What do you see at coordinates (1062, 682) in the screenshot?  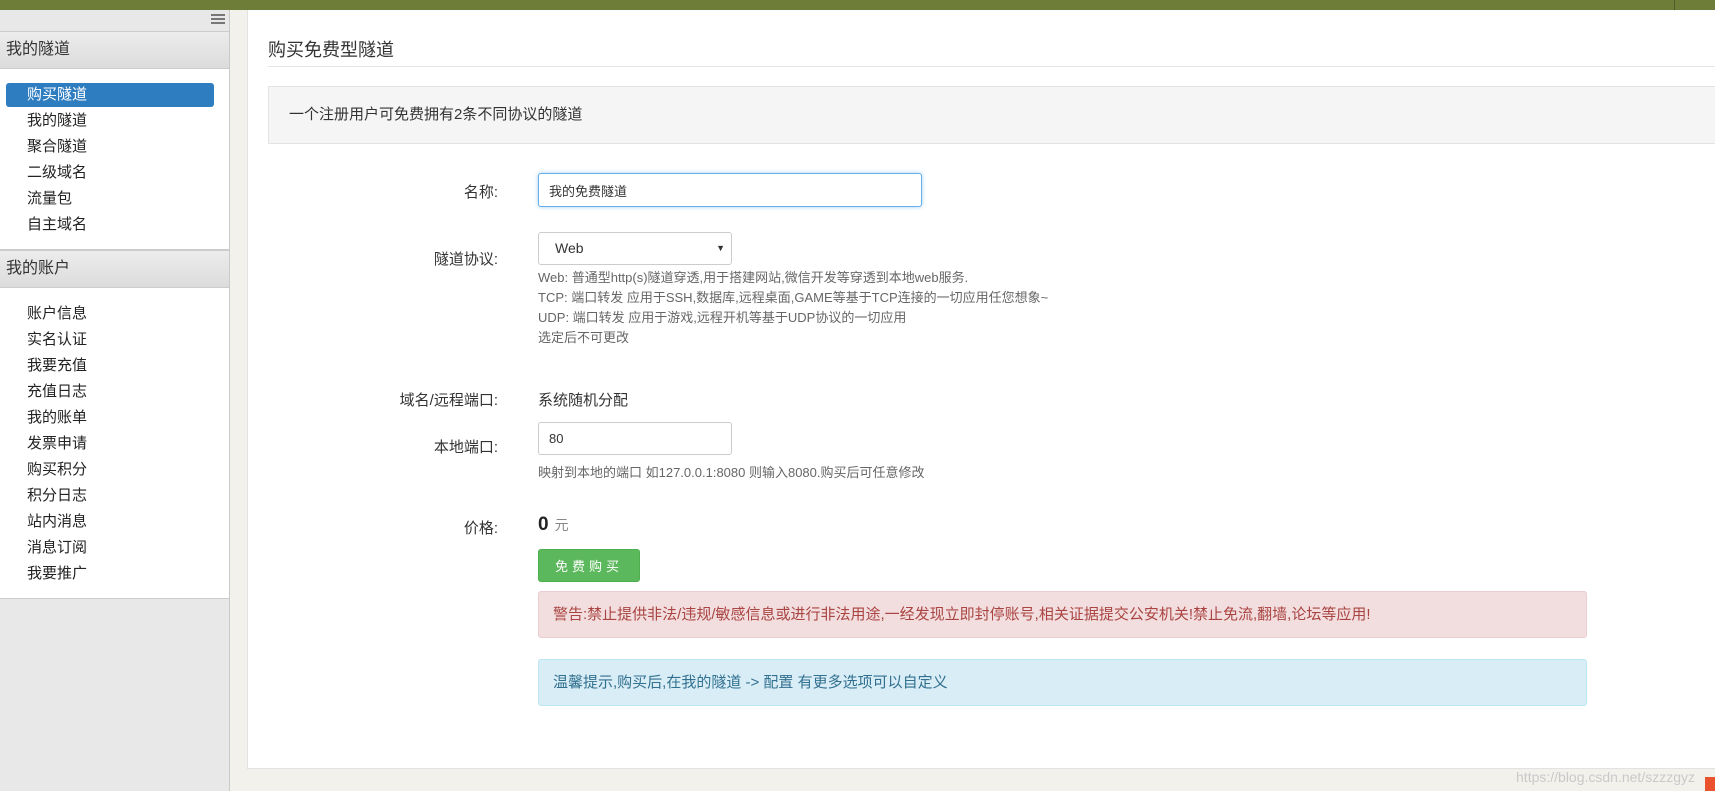 I see `tip-alert: 温馨提示,购买后,在我的隧道 -> 配置 有更多选项可以自定义` at bounding box center [1062, 682].